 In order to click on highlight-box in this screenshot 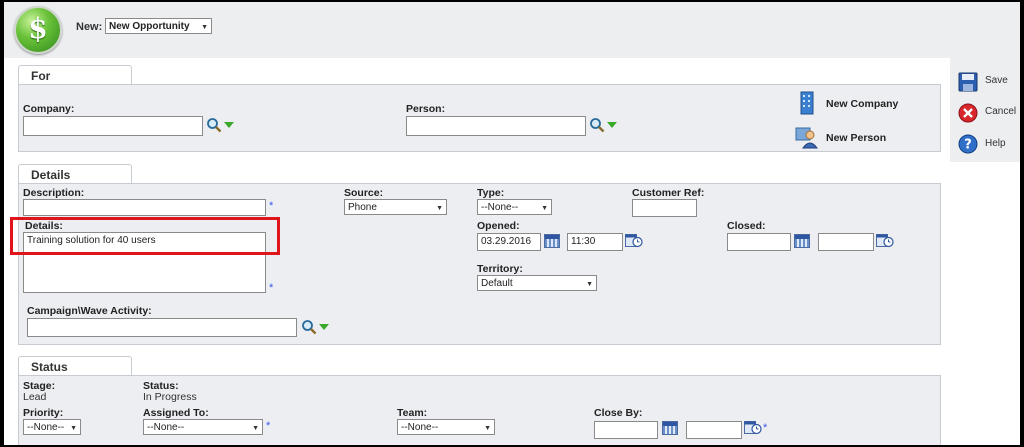, I will do `click(145, 236)`.